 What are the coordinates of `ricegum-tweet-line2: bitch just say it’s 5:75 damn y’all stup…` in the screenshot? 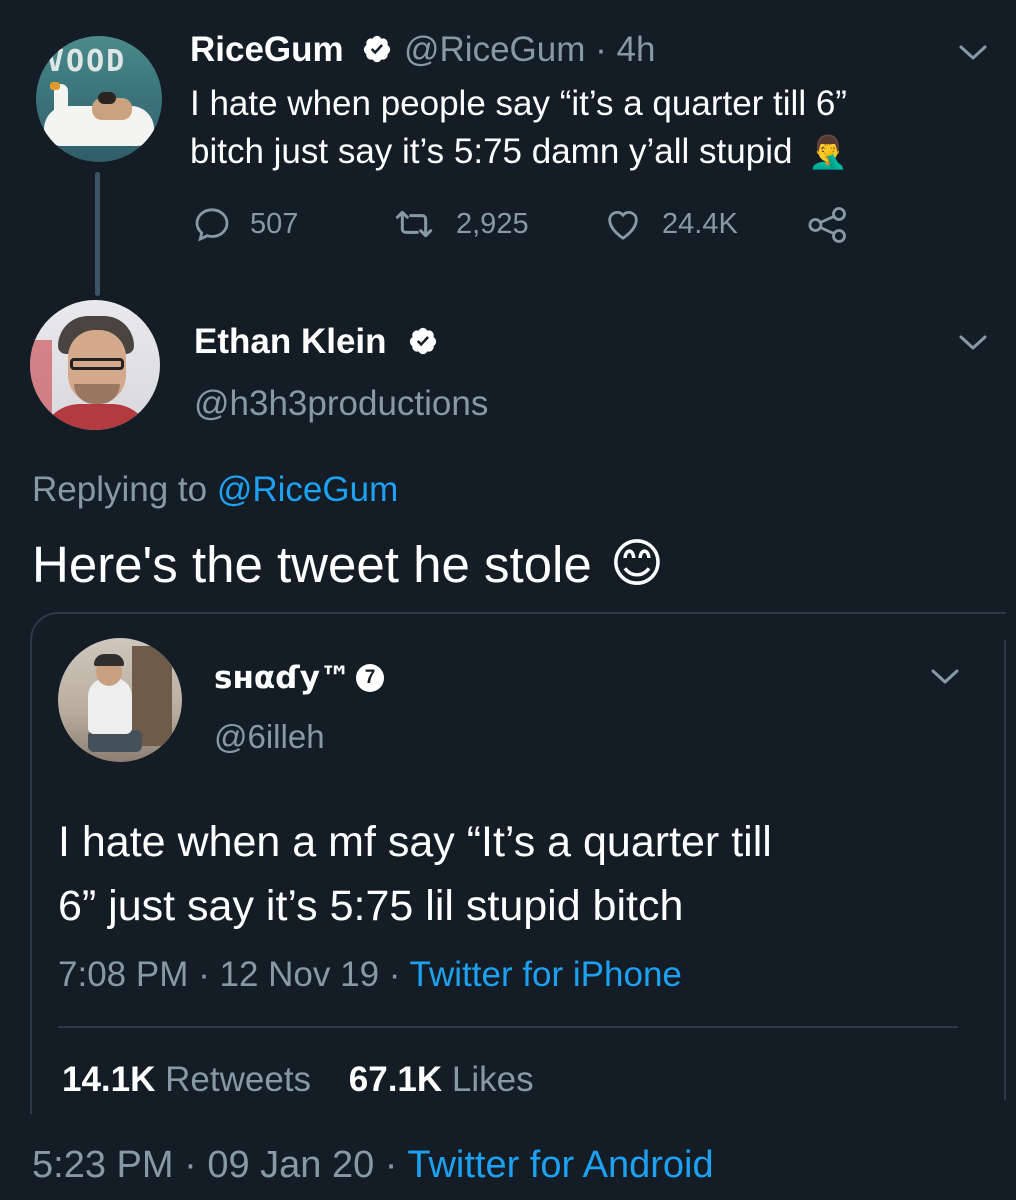 It's located at (491, 151).